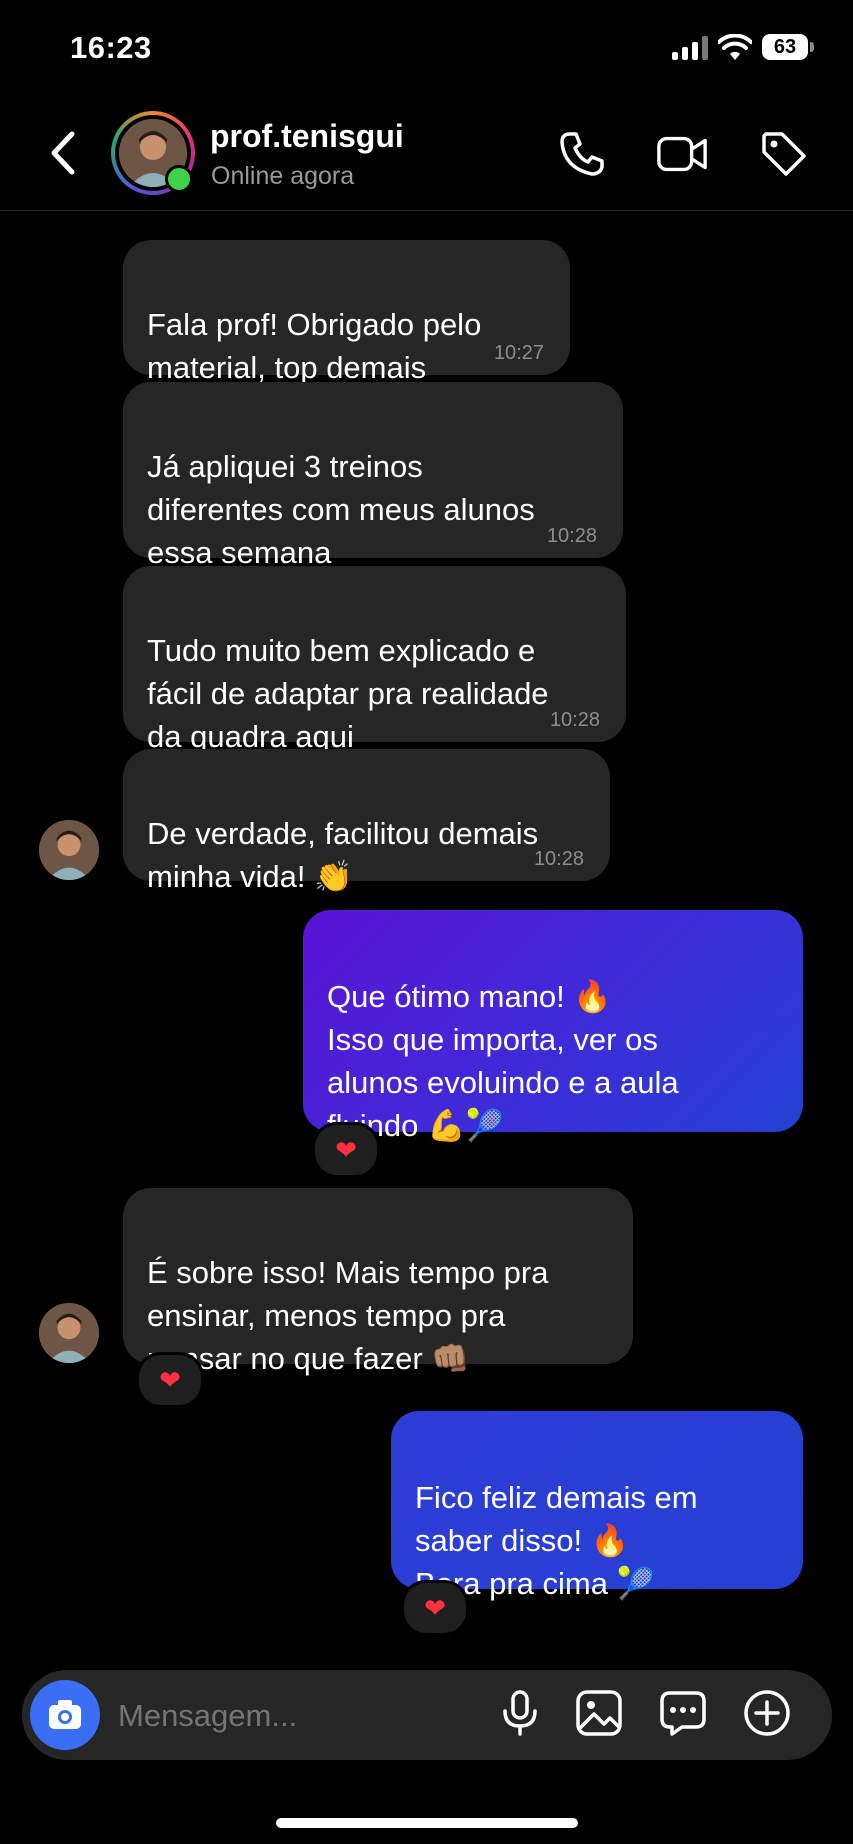 Image resolution: width=853 pixels, height=1844 pixels. What do you see at coordinates (599, 1713) in the screenshot?
I see `image-icon` at bounding box center [599, 1713].